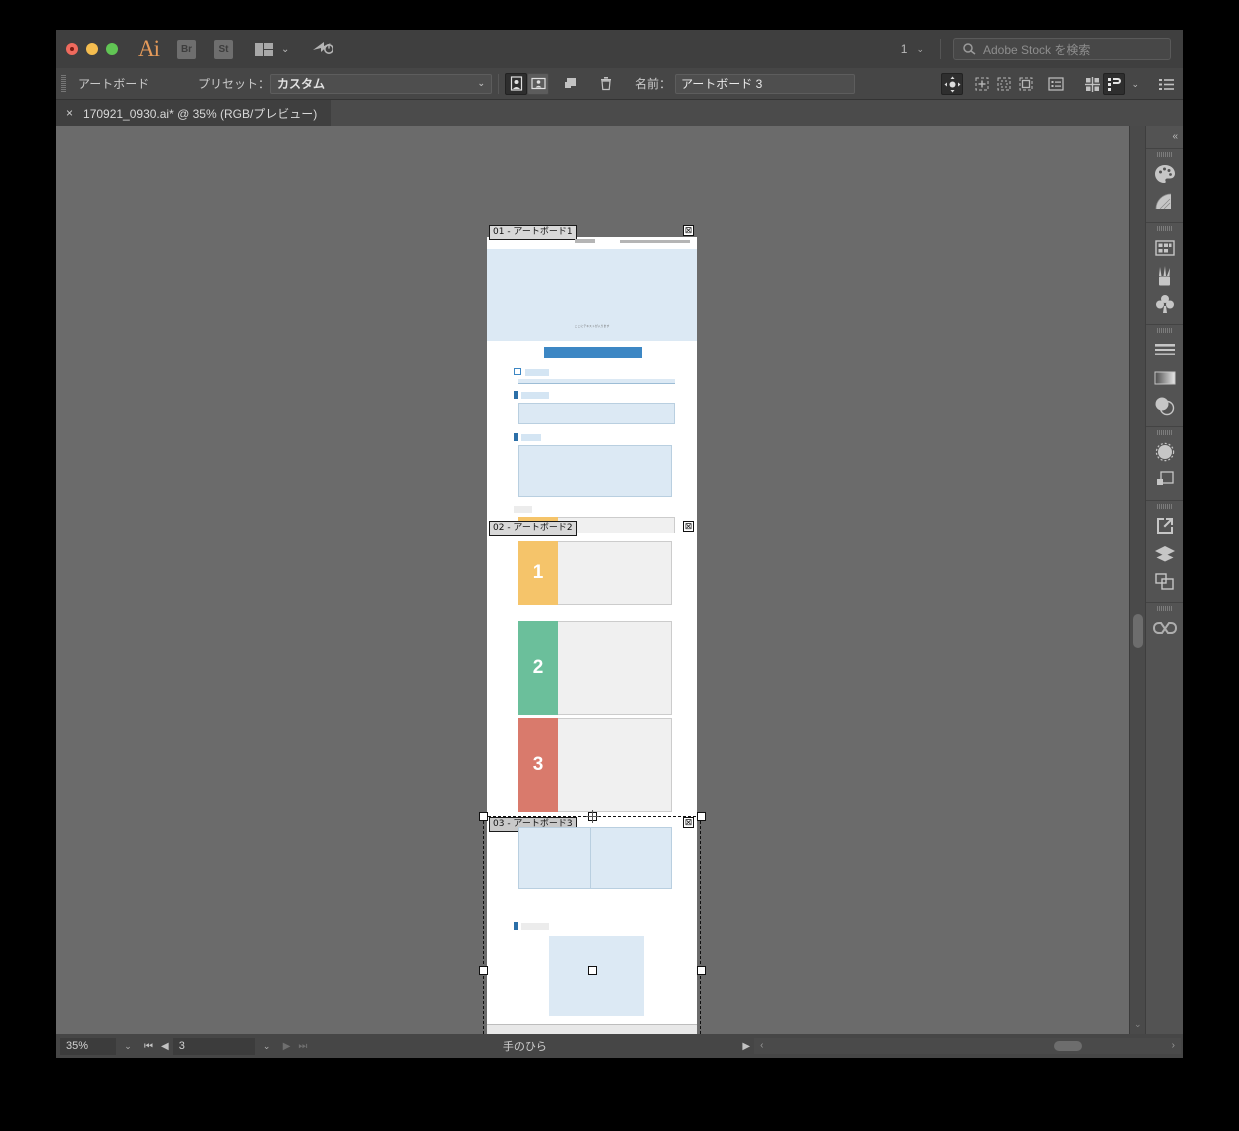 This screenshot has width=1239, height=1131. Describe the element at coordinates (596, 976) in the screenshot. I see `selected-image-object` at that location.